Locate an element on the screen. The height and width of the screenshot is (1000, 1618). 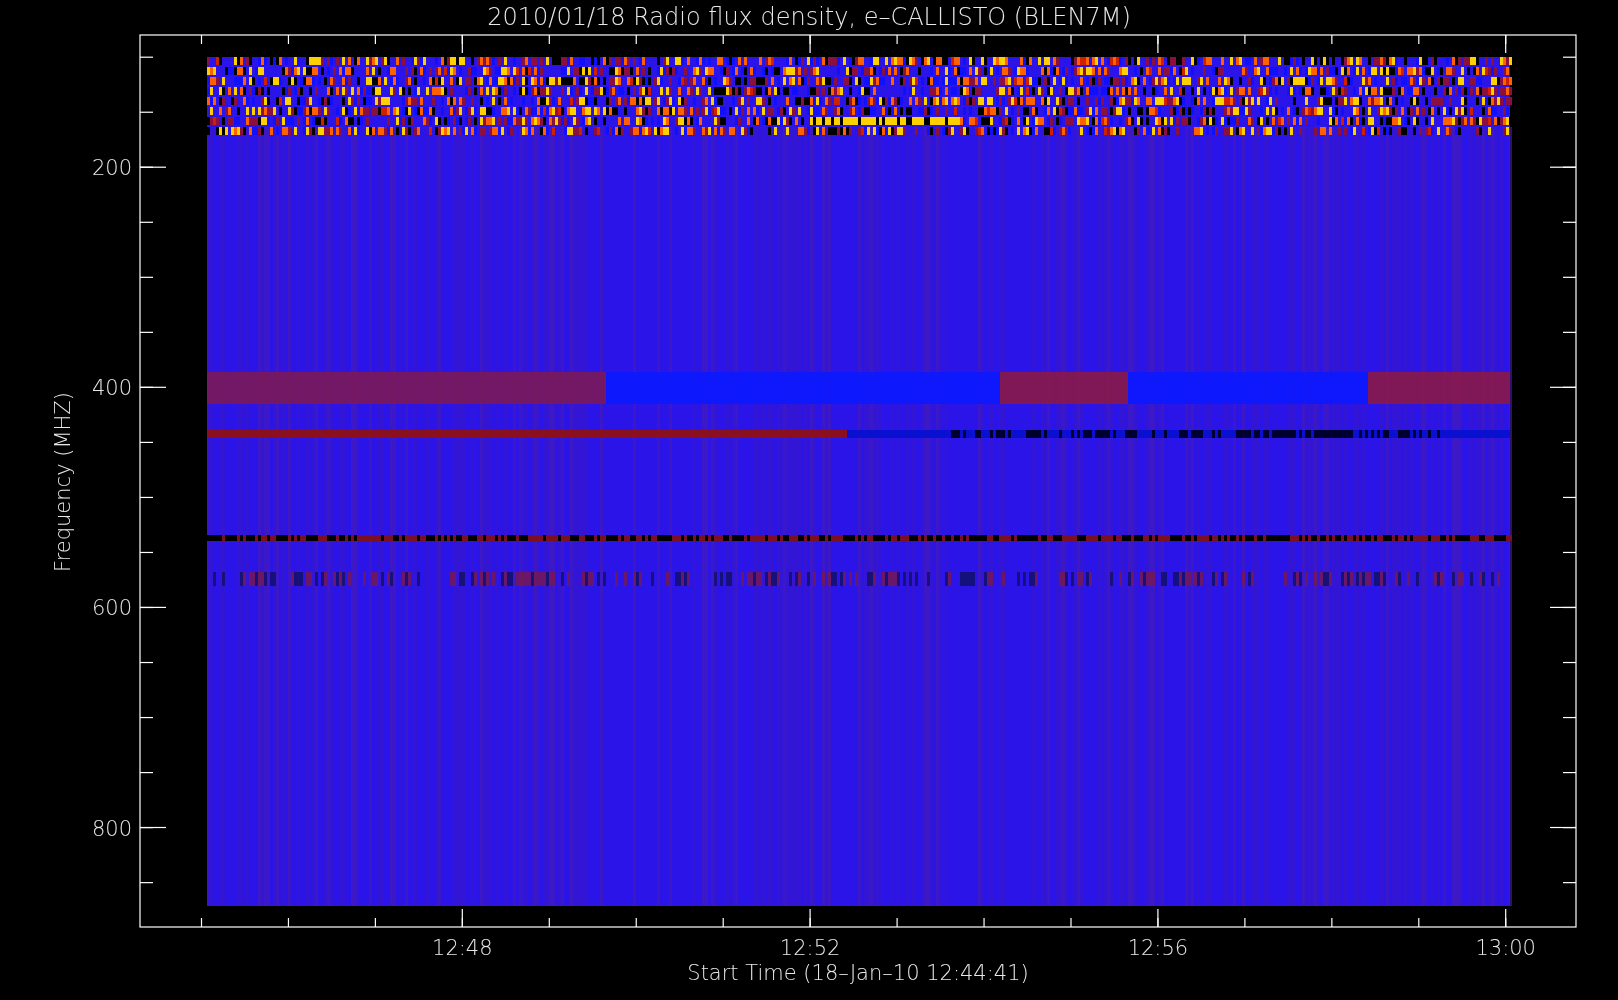
plot-title: 2010/01/18 Radio flux density, e–CALLISTO (BLEN7M) is located at coordinates (809, 17).